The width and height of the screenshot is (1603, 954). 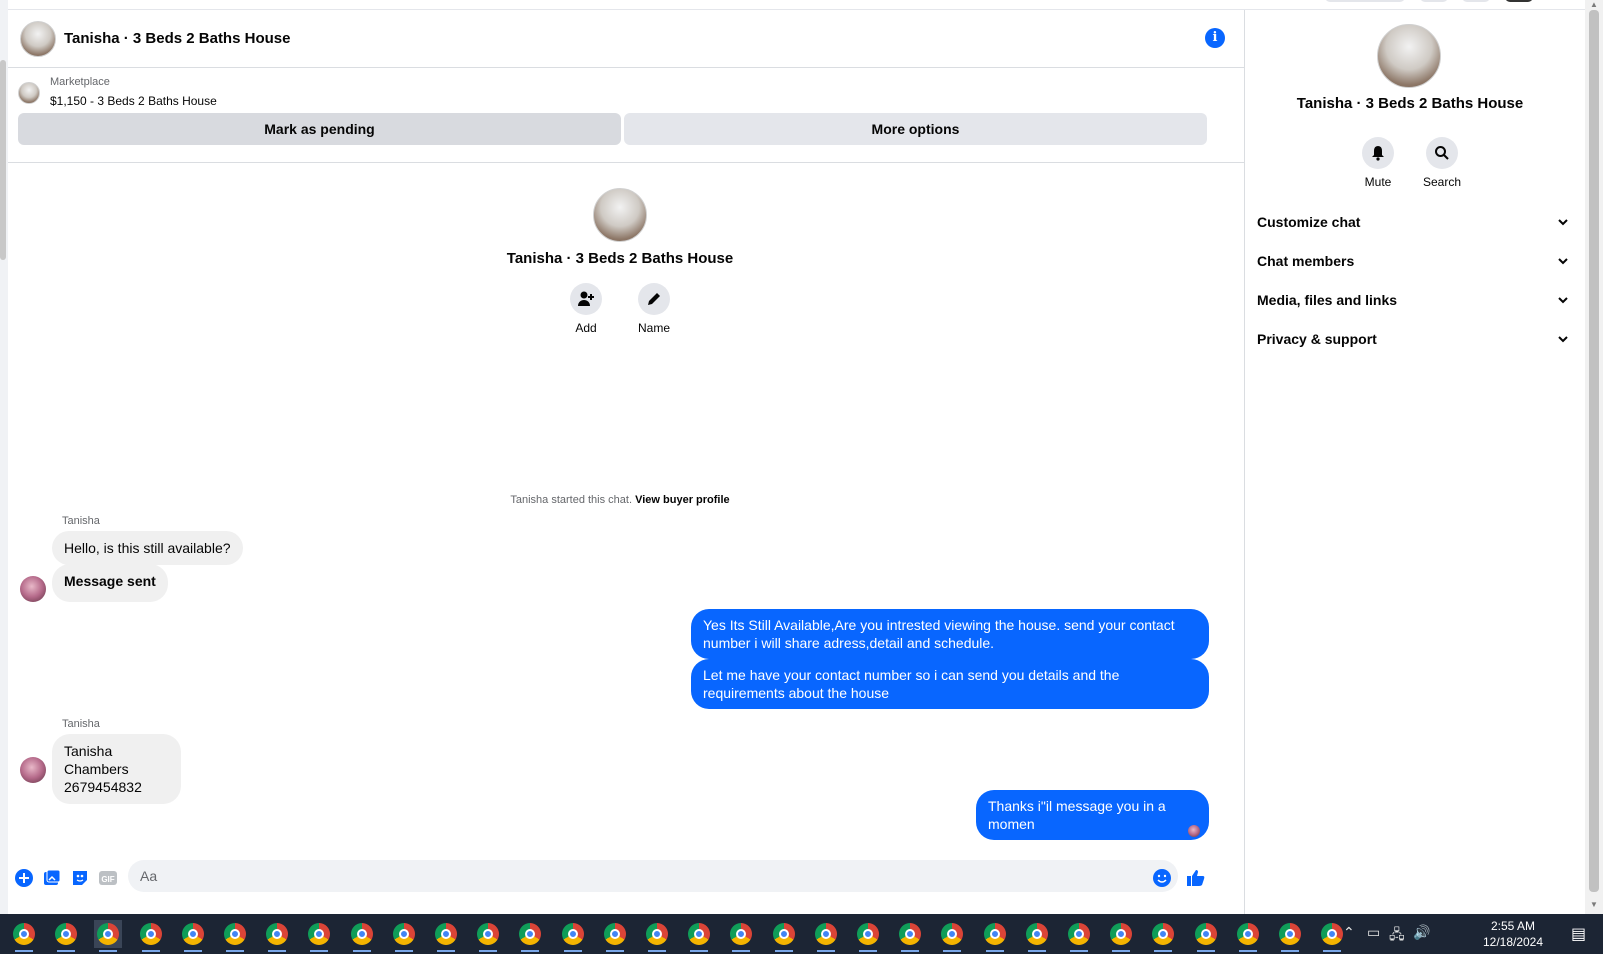 I want to click on section-privacy-support: Privacy & support, so click(x=1413, y=338).